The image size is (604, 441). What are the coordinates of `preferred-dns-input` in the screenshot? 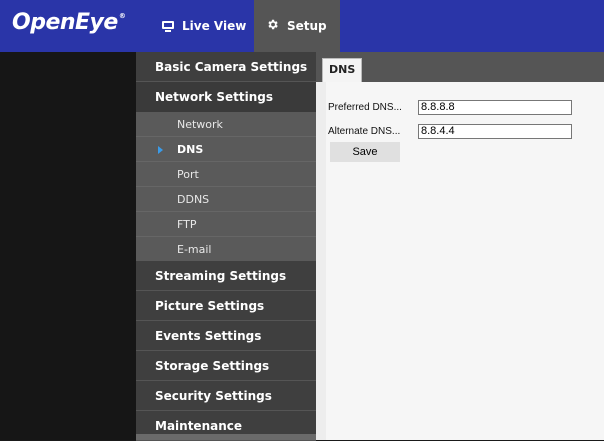 It's located at (495, 107).